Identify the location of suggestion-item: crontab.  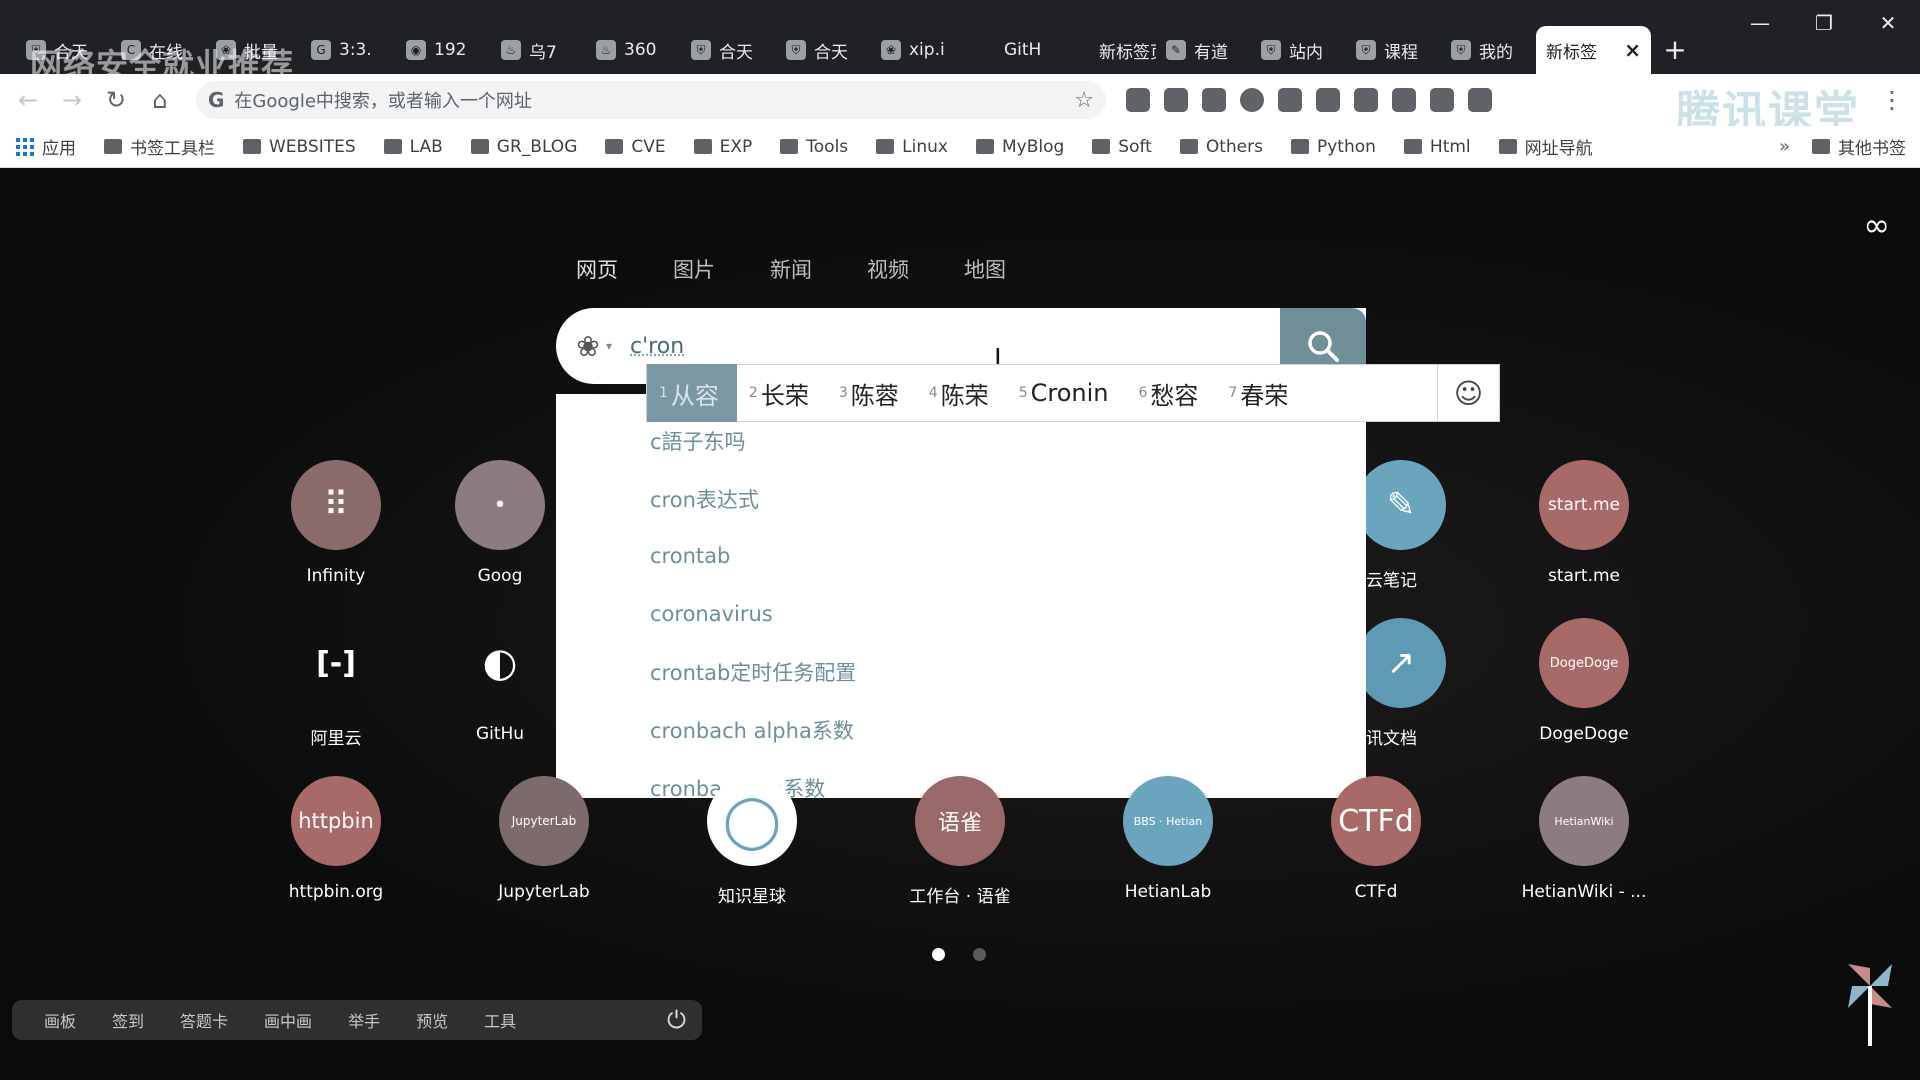
(1008, 557).